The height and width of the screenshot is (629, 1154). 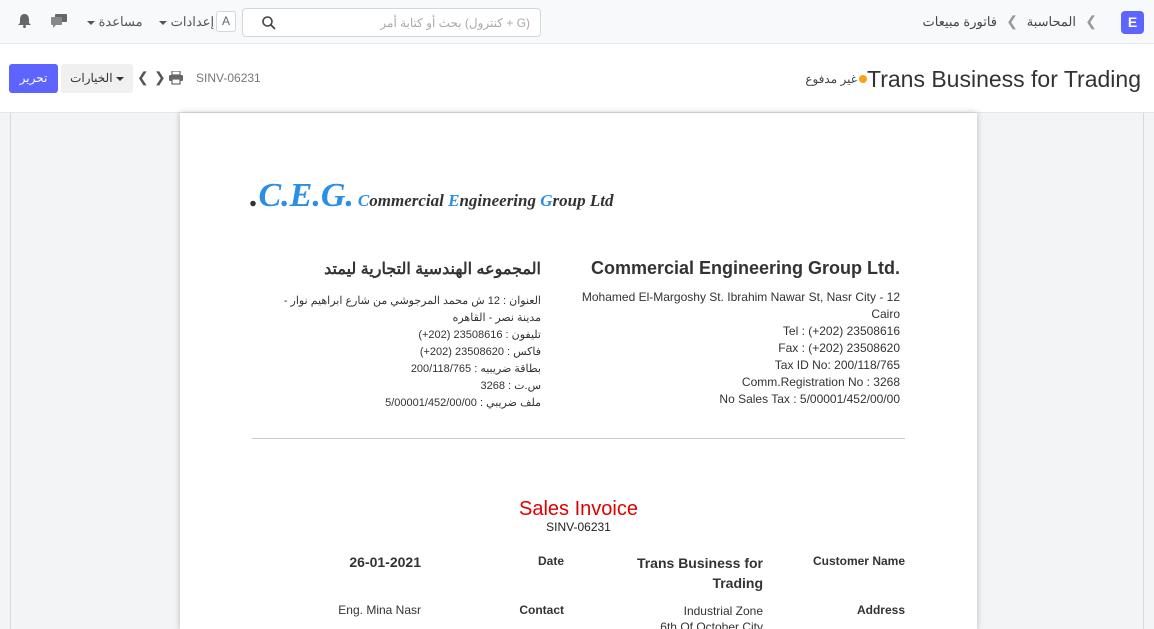 What do you see at coordinates (737, 583) in the screenshot?
I see `customer-name-line: Trading` at bounding box center [737, 583].